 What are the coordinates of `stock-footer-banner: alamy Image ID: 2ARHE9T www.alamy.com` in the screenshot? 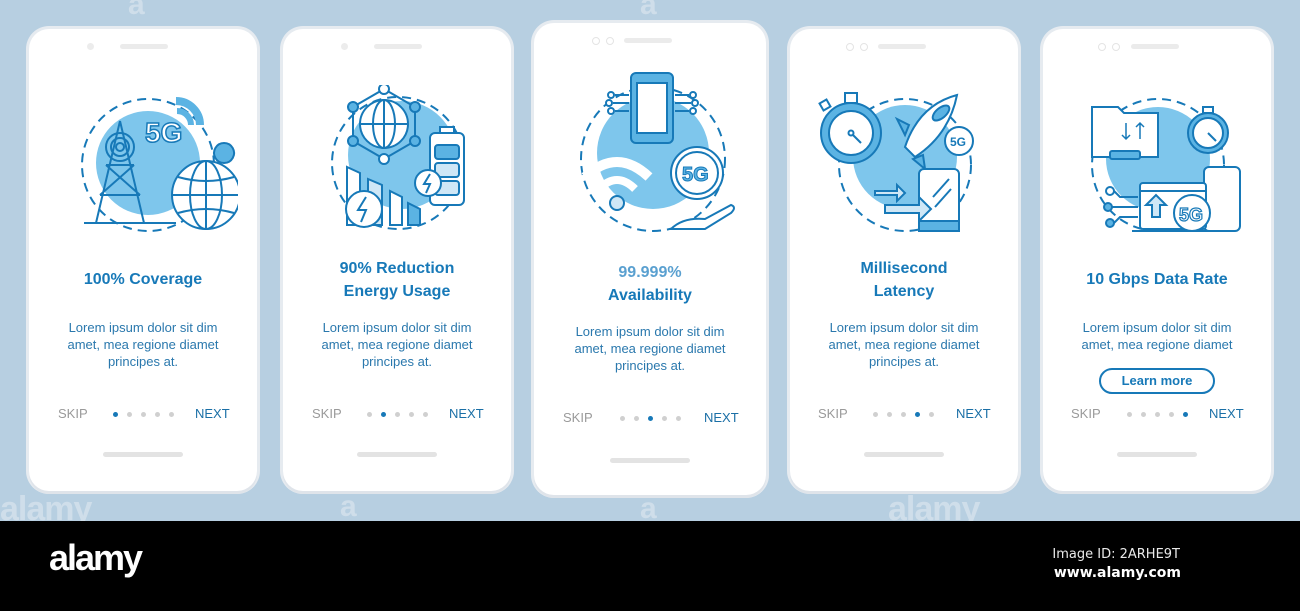 It's located at (650, 566).